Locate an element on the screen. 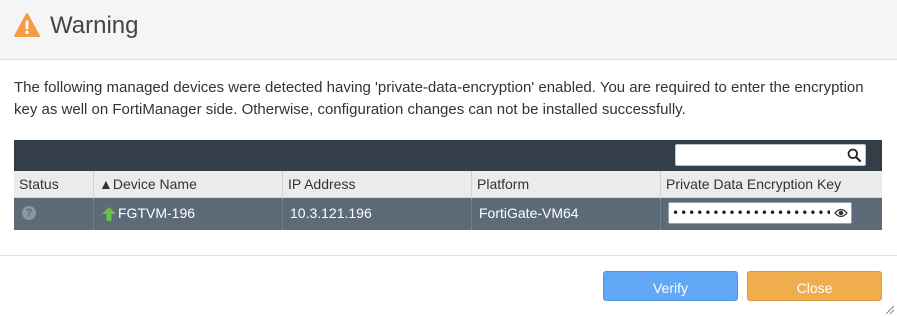 The width and height of the screenshot is (897, 317). table-row: ? FGTVM-196 10.3.121.196 FortiGate-VM64 is located at coordinates (448, 214).